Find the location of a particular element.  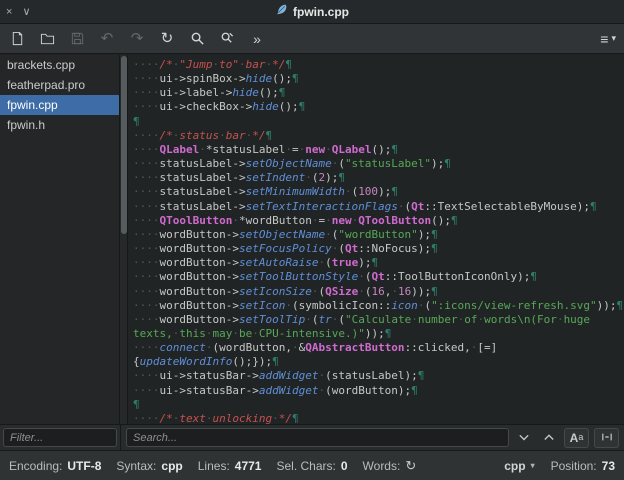

sidebar-file-fpwin.h: fpwin.h is located at coordinates (59, 125).